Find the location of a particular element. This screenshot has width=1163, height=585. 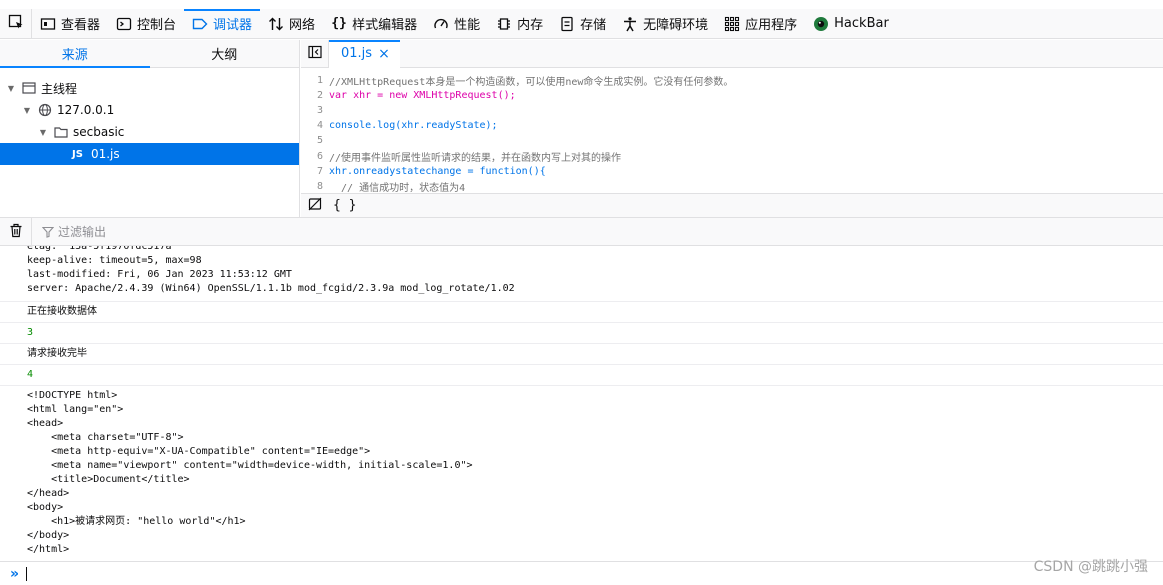

tree-item-main-thread: ▼ 主线程 is located at coordinates (149, 88).